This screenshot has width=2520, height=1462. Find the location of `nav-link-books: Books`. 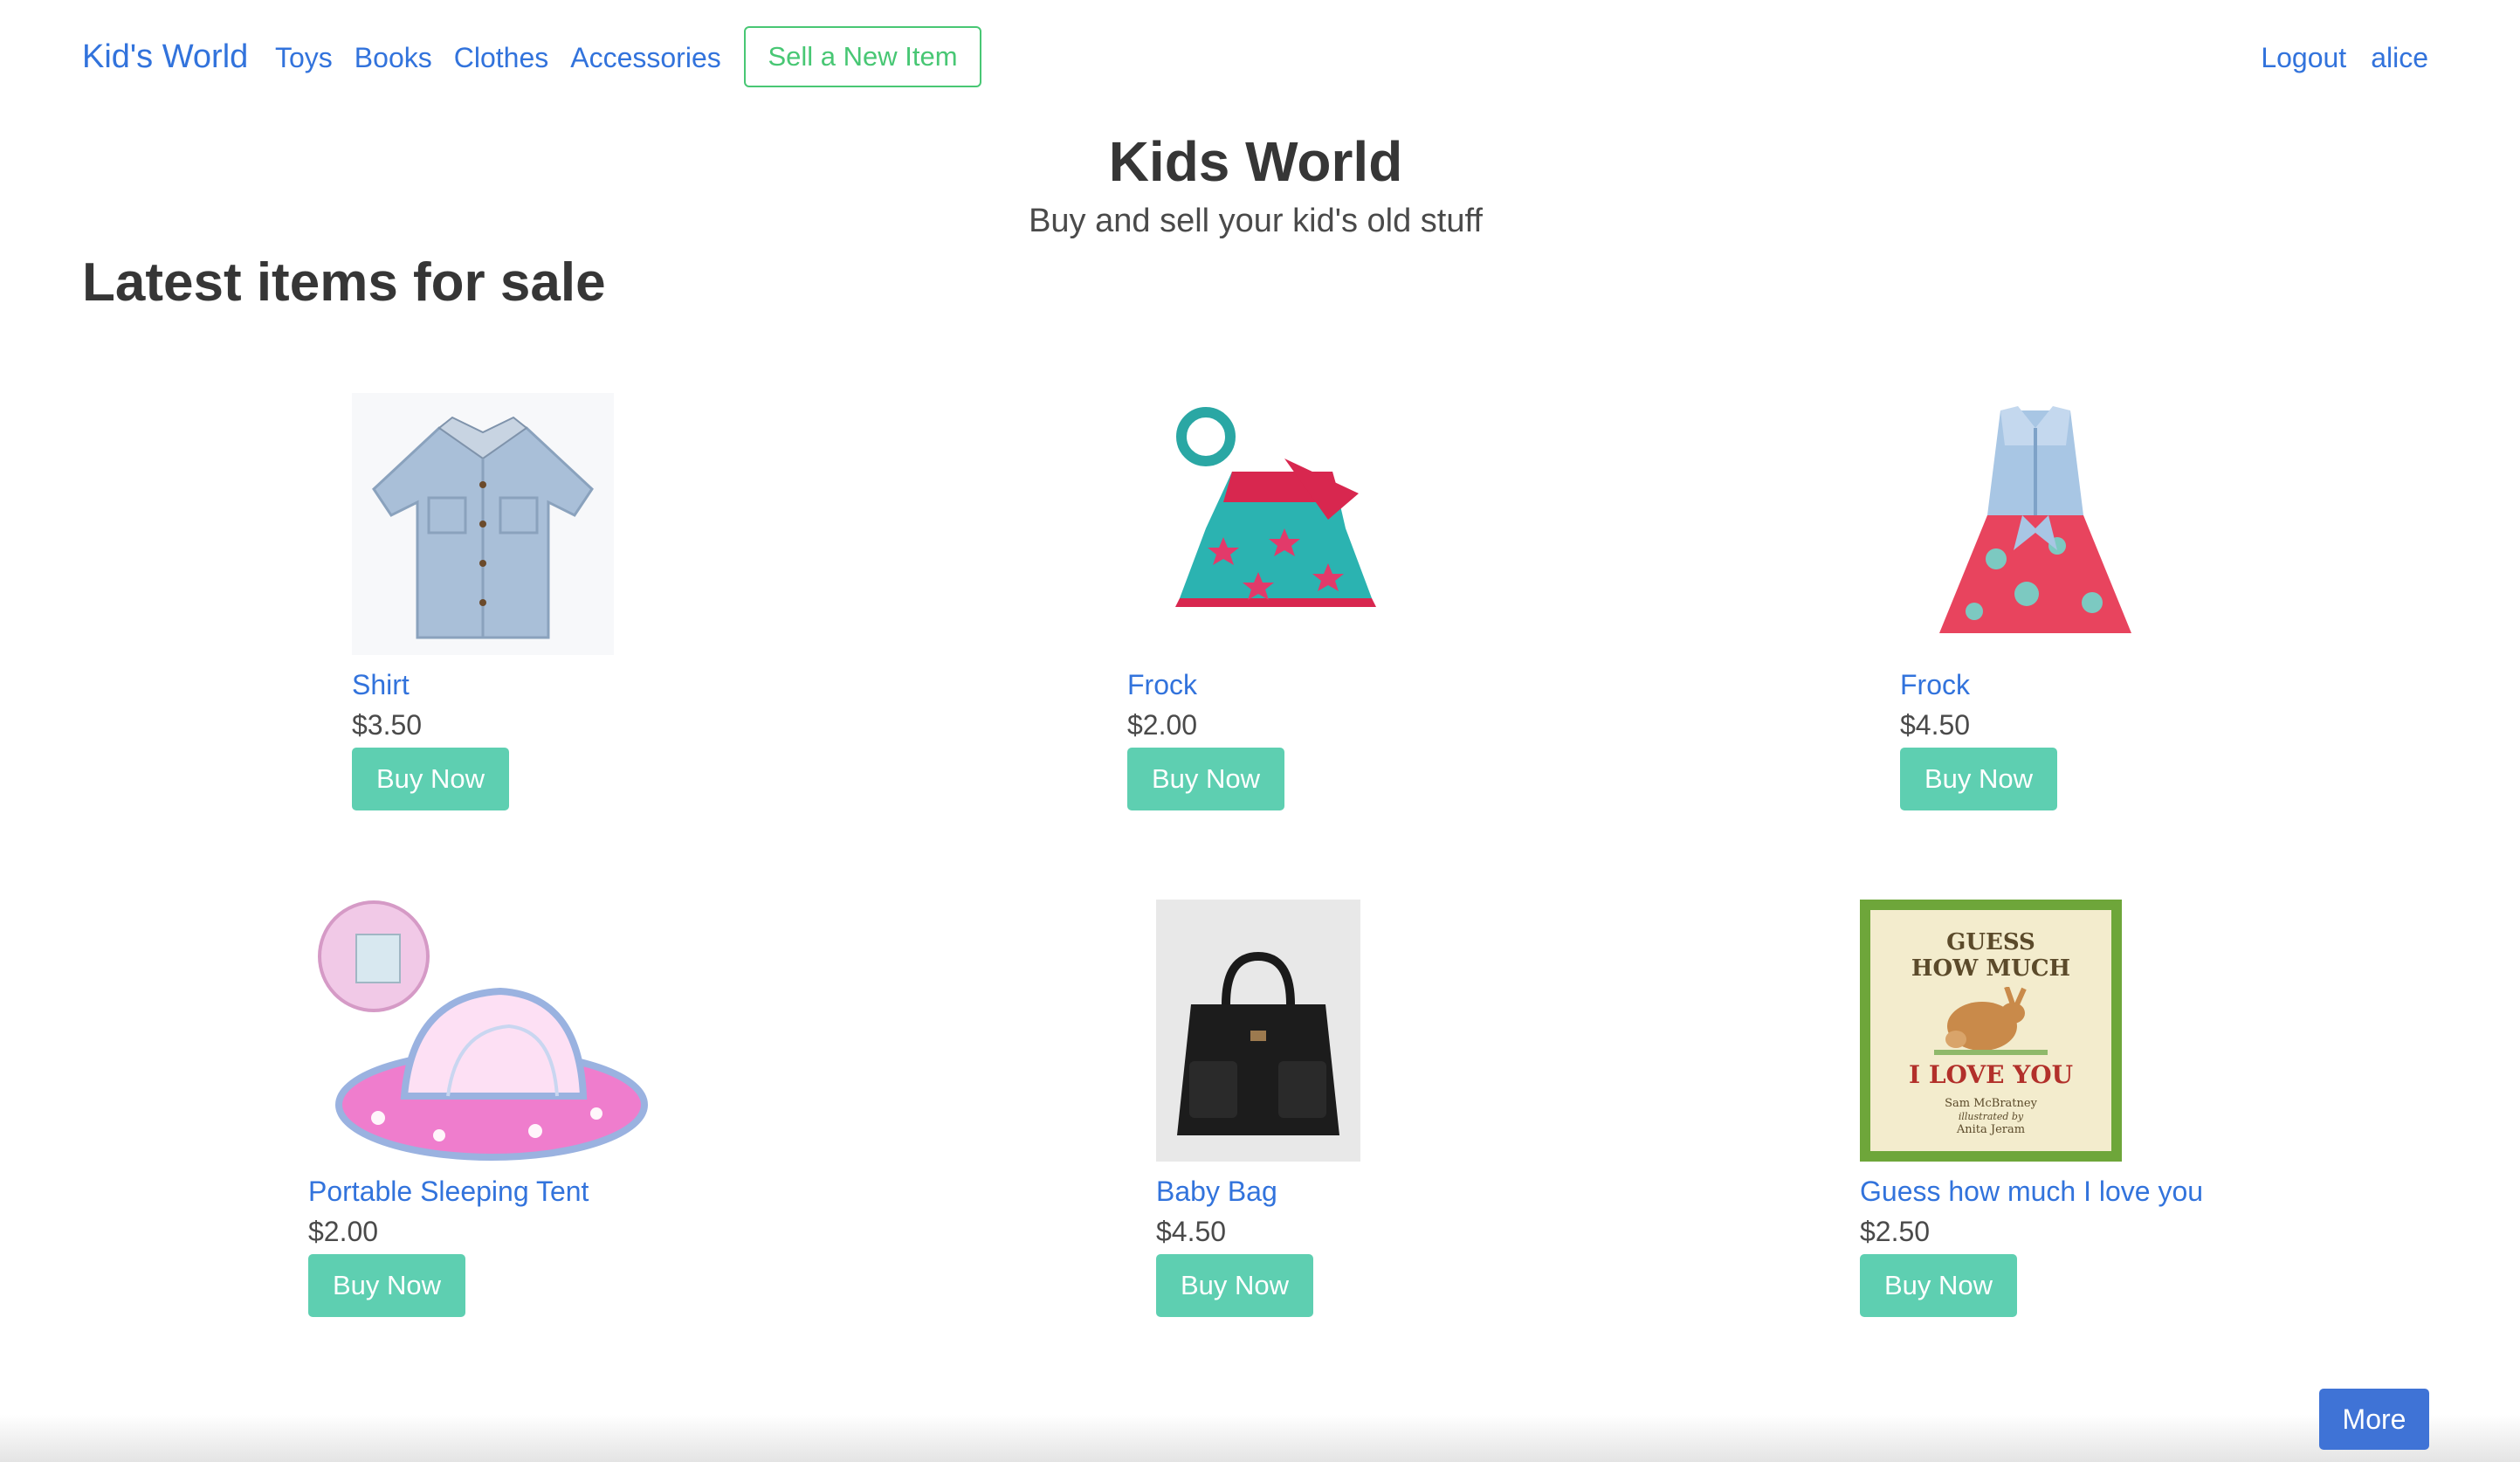

nav-link-books: Books is located at coordinates (393, 58).